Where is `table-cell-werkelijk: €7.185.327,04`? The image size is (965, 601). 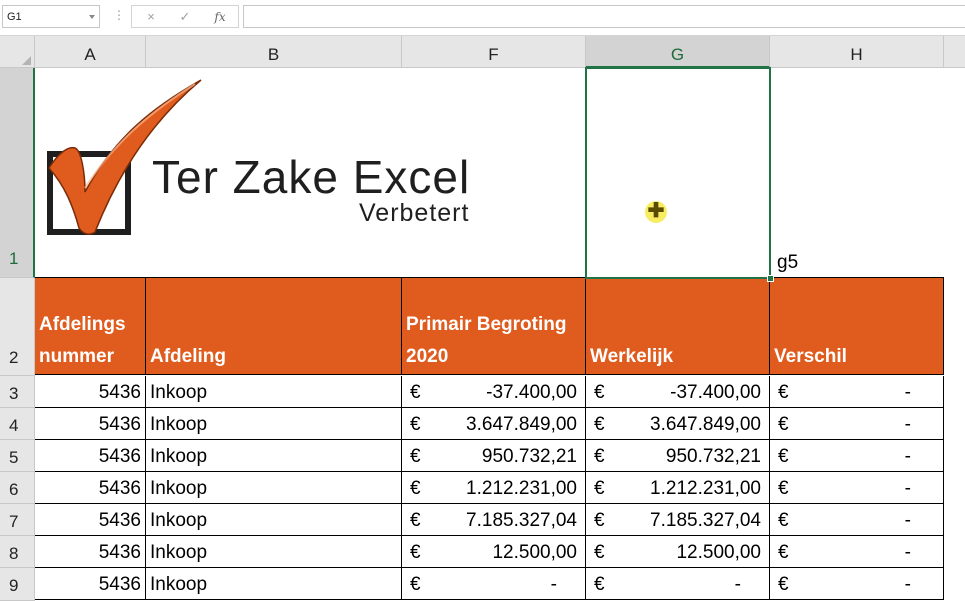
table-cell-werkelijk: €7.185.327,04 is located at coordinates (678, 520).